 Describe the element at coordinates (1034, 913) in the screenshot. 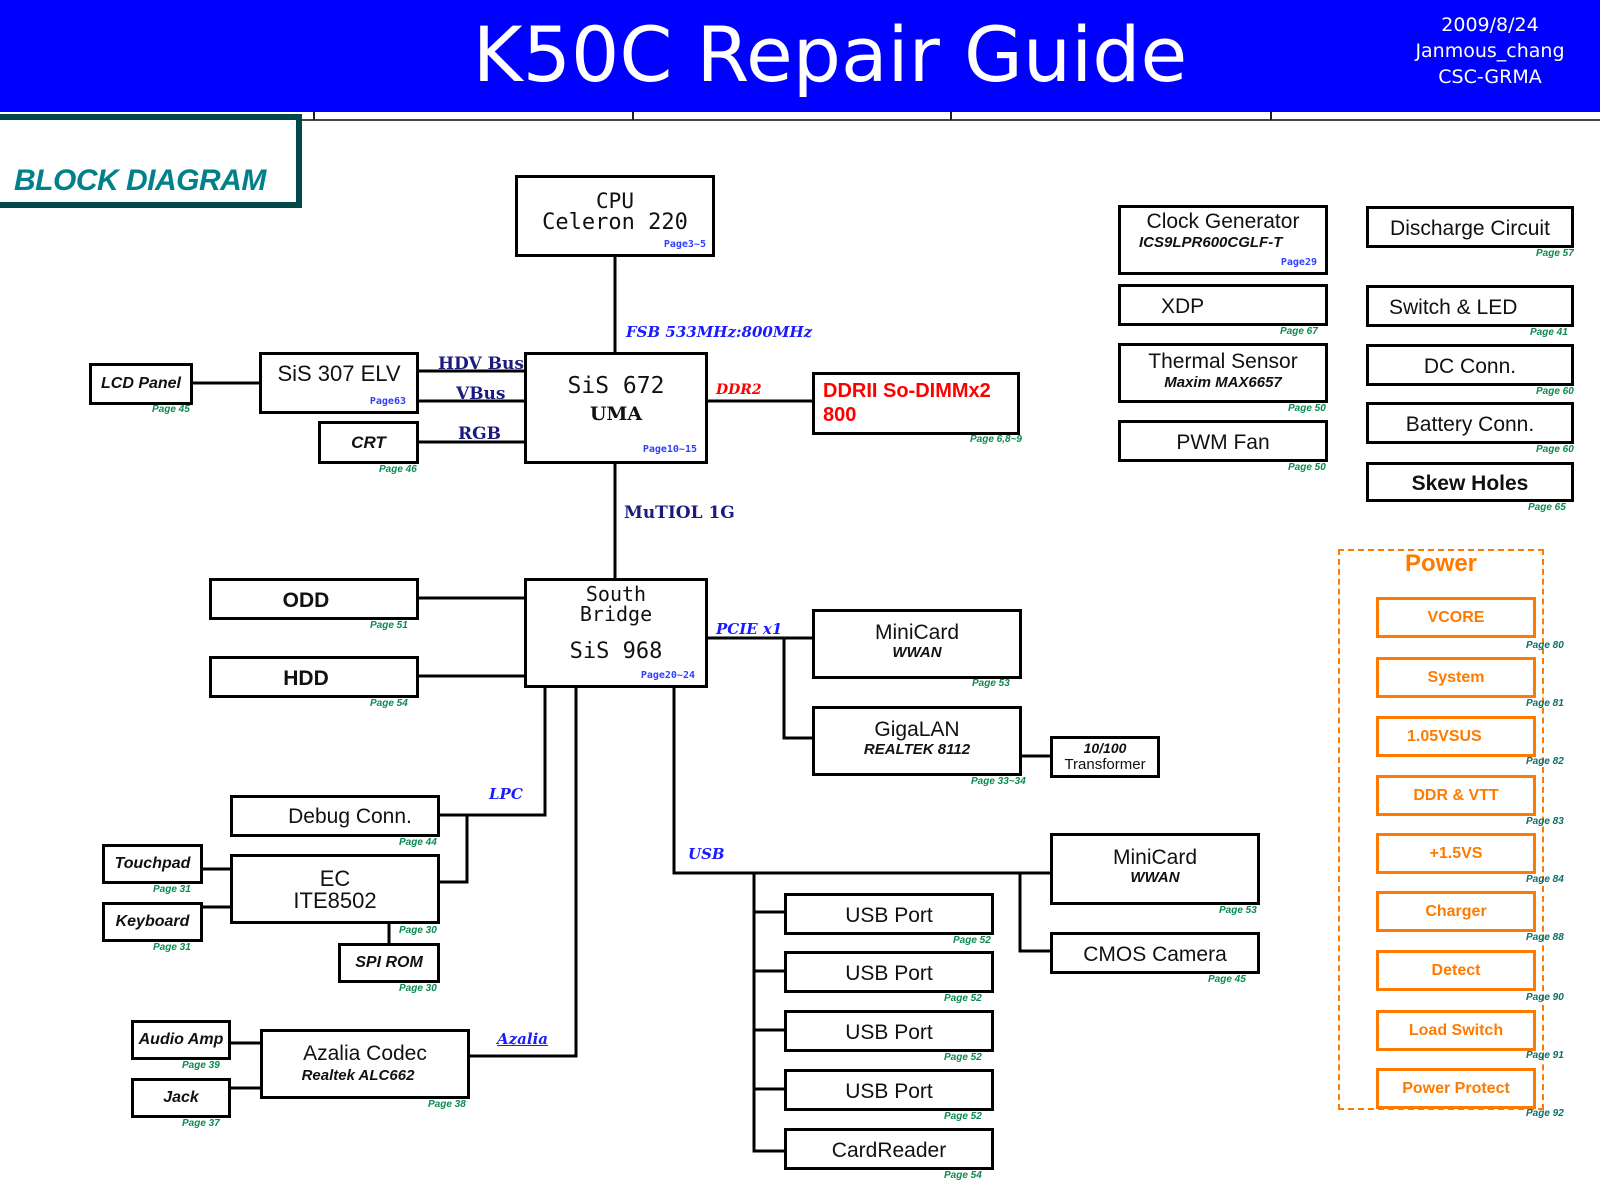

I see `wire-cmos` at that location.